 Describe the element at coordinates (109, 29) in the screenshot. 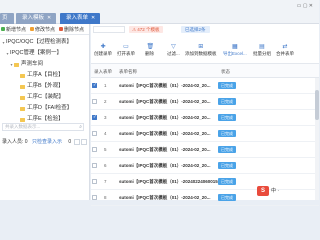

I see `filter-input` at that location.